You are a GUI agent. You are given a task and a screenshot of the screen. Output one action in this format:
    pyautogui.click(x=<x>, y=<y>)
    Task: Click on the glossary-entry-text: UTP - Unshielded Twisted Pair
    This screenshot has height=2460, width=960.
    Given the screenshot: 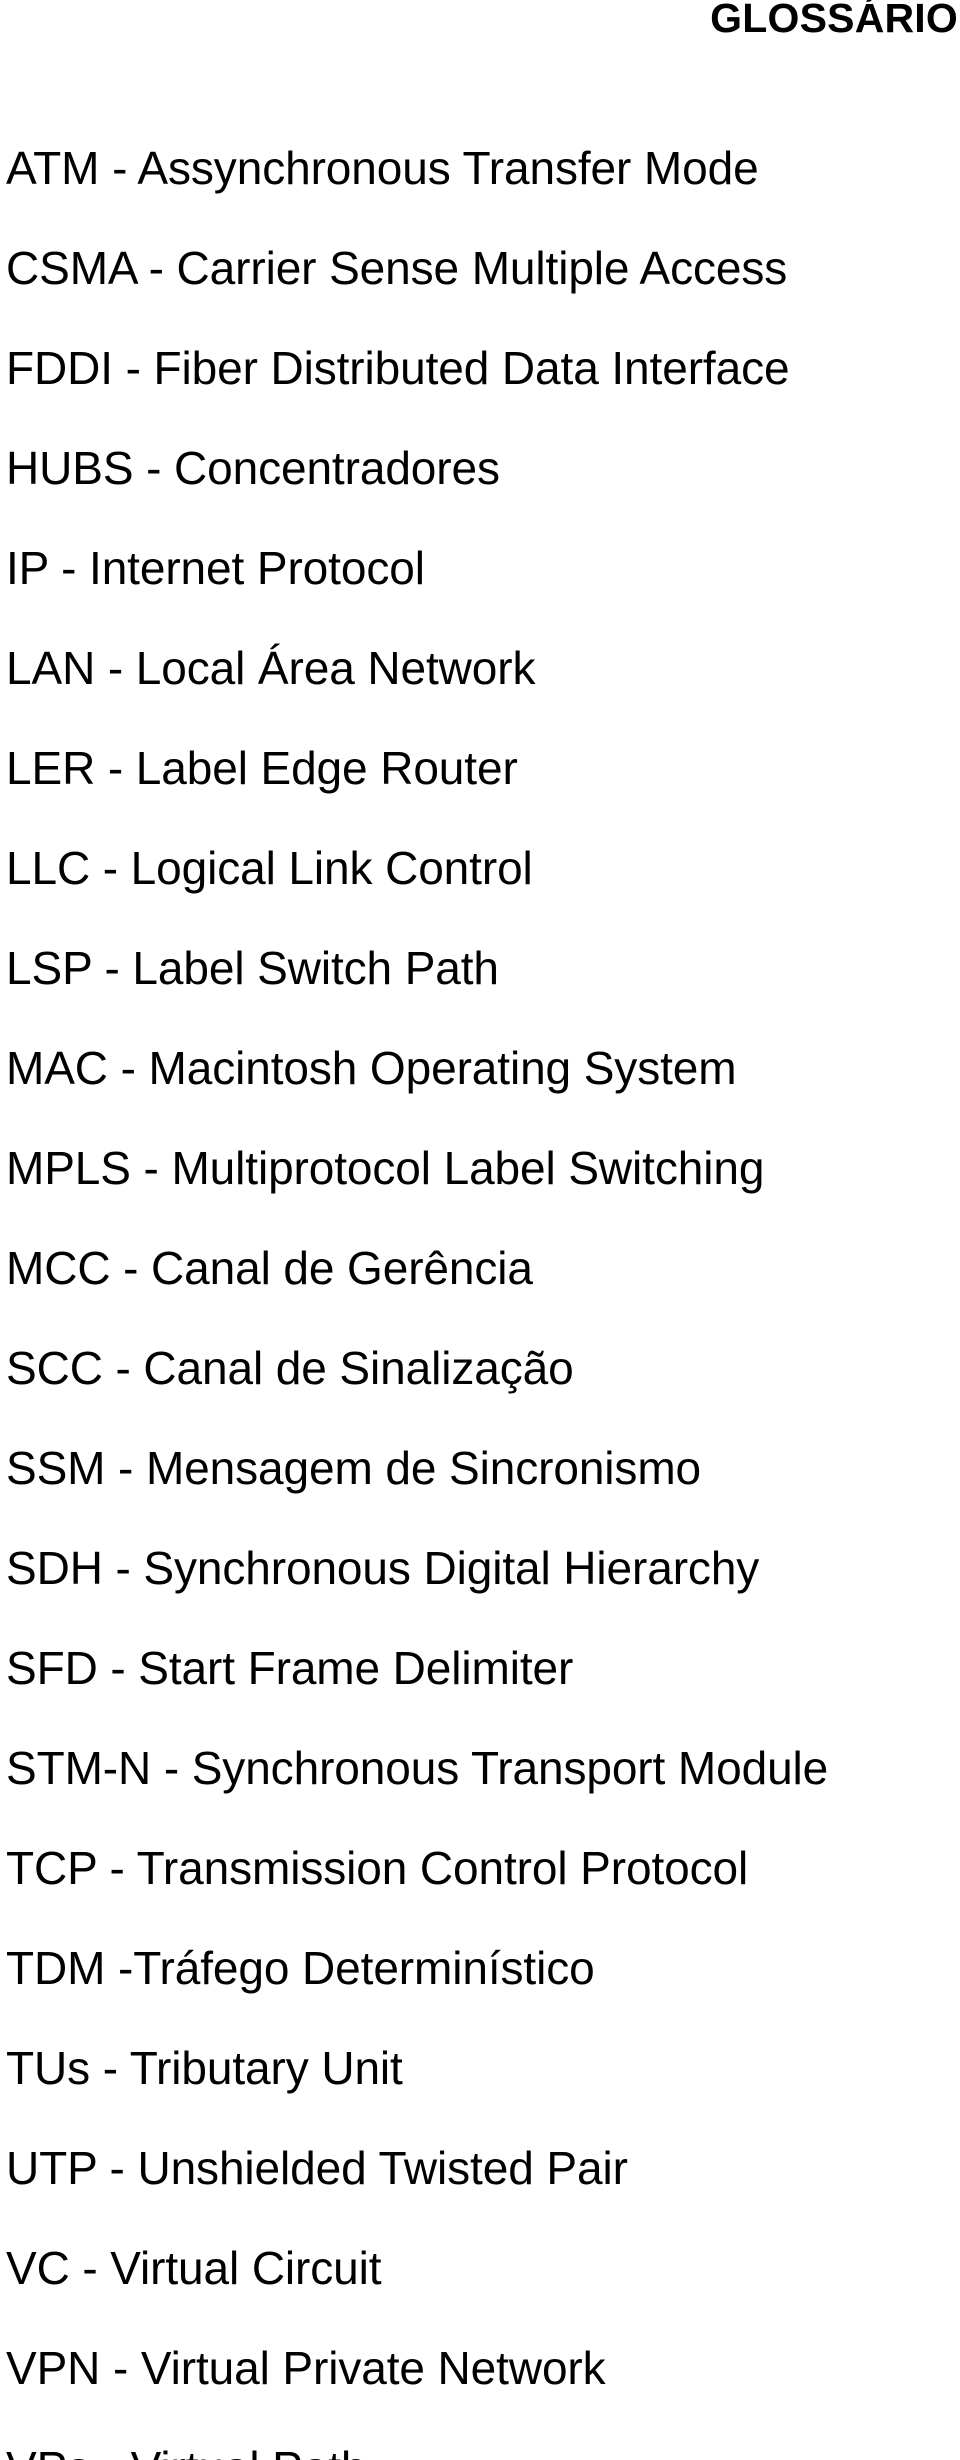 What is the action you would take?
    pyautogui.click(x=317, y=2168)
    